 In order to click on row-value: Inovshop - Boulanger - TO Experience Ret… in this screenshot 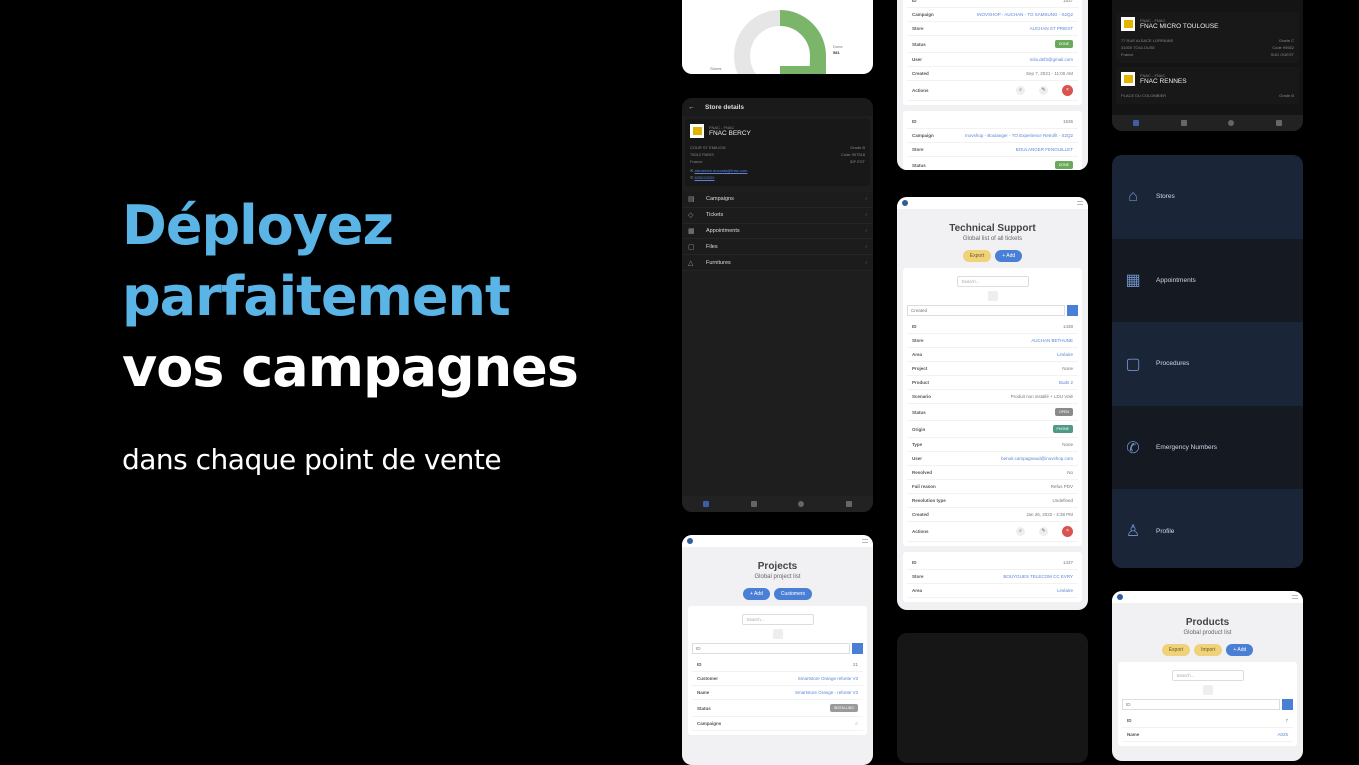, I will do `click(1019, 135)`.